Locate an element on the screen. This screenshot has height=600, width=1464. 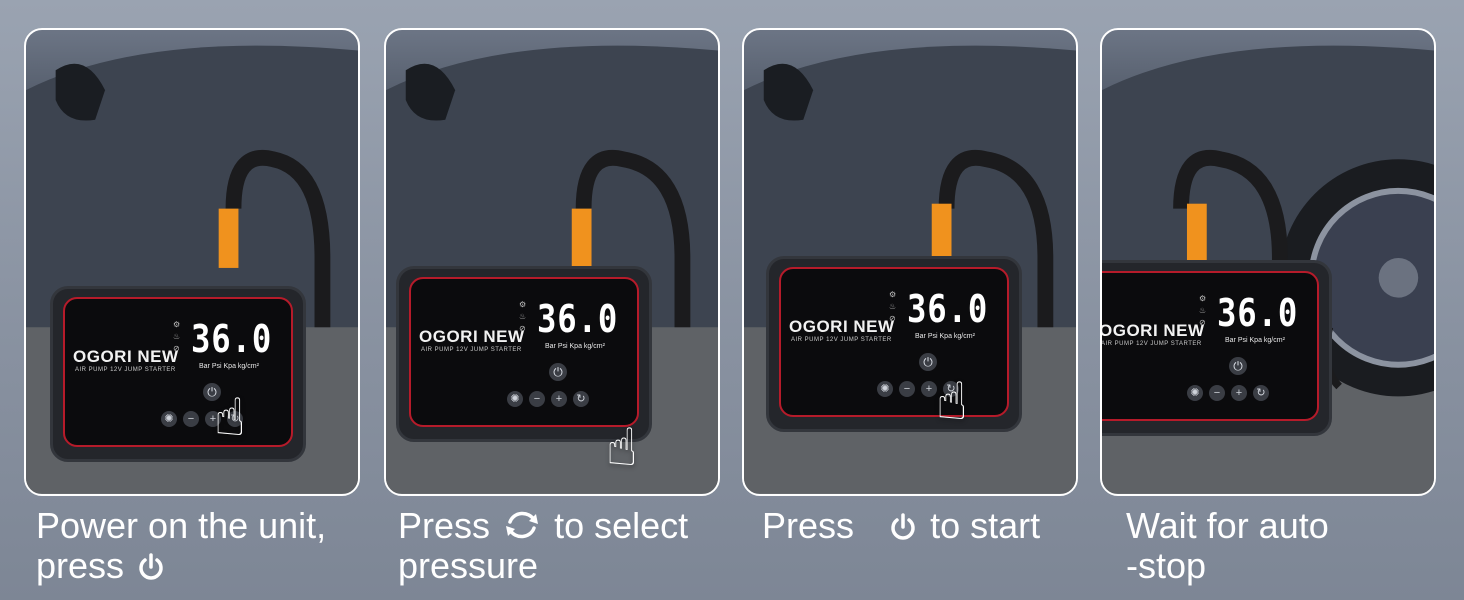
step-2-caption: Press to select pressure is located at coordinates (543, 546).